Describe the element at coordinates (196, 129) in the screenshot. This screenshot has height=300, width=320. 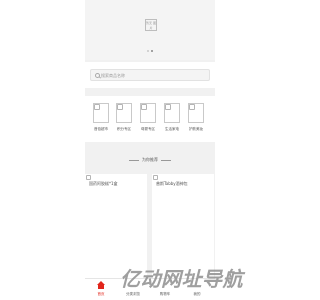
I see `category-label: 护肤美妆` at that location.